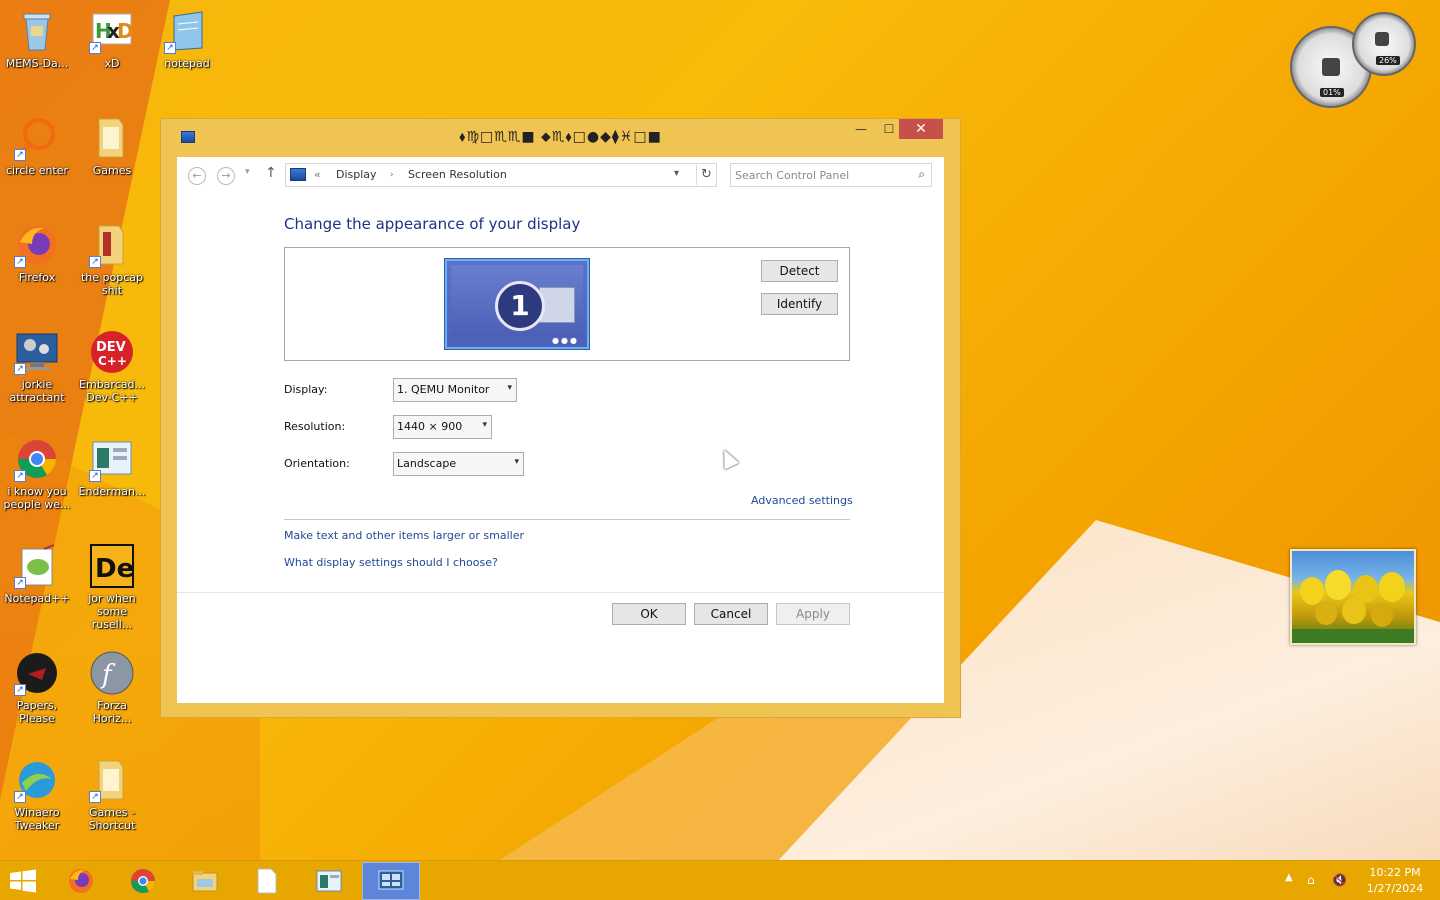  What do you see at coordinates (455, 390) in the screenshot?
I see `display-select: 1. QEMU Monitor ▾` at bounding box center [455, 390].